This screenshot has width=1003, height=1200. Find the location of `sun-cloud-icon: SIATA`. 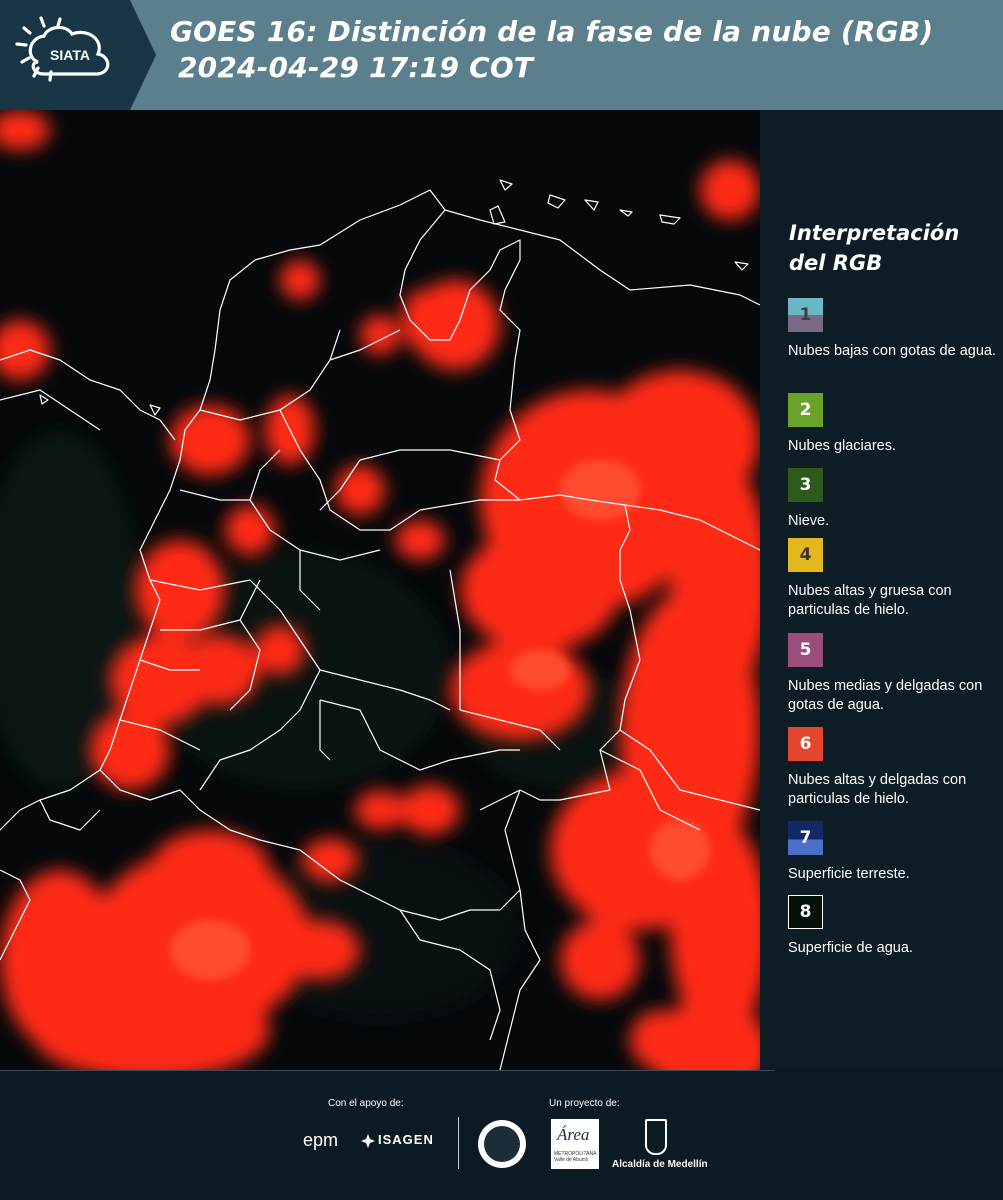

sun-cloud-icon: SIATA is located at coordinates (62, 49).